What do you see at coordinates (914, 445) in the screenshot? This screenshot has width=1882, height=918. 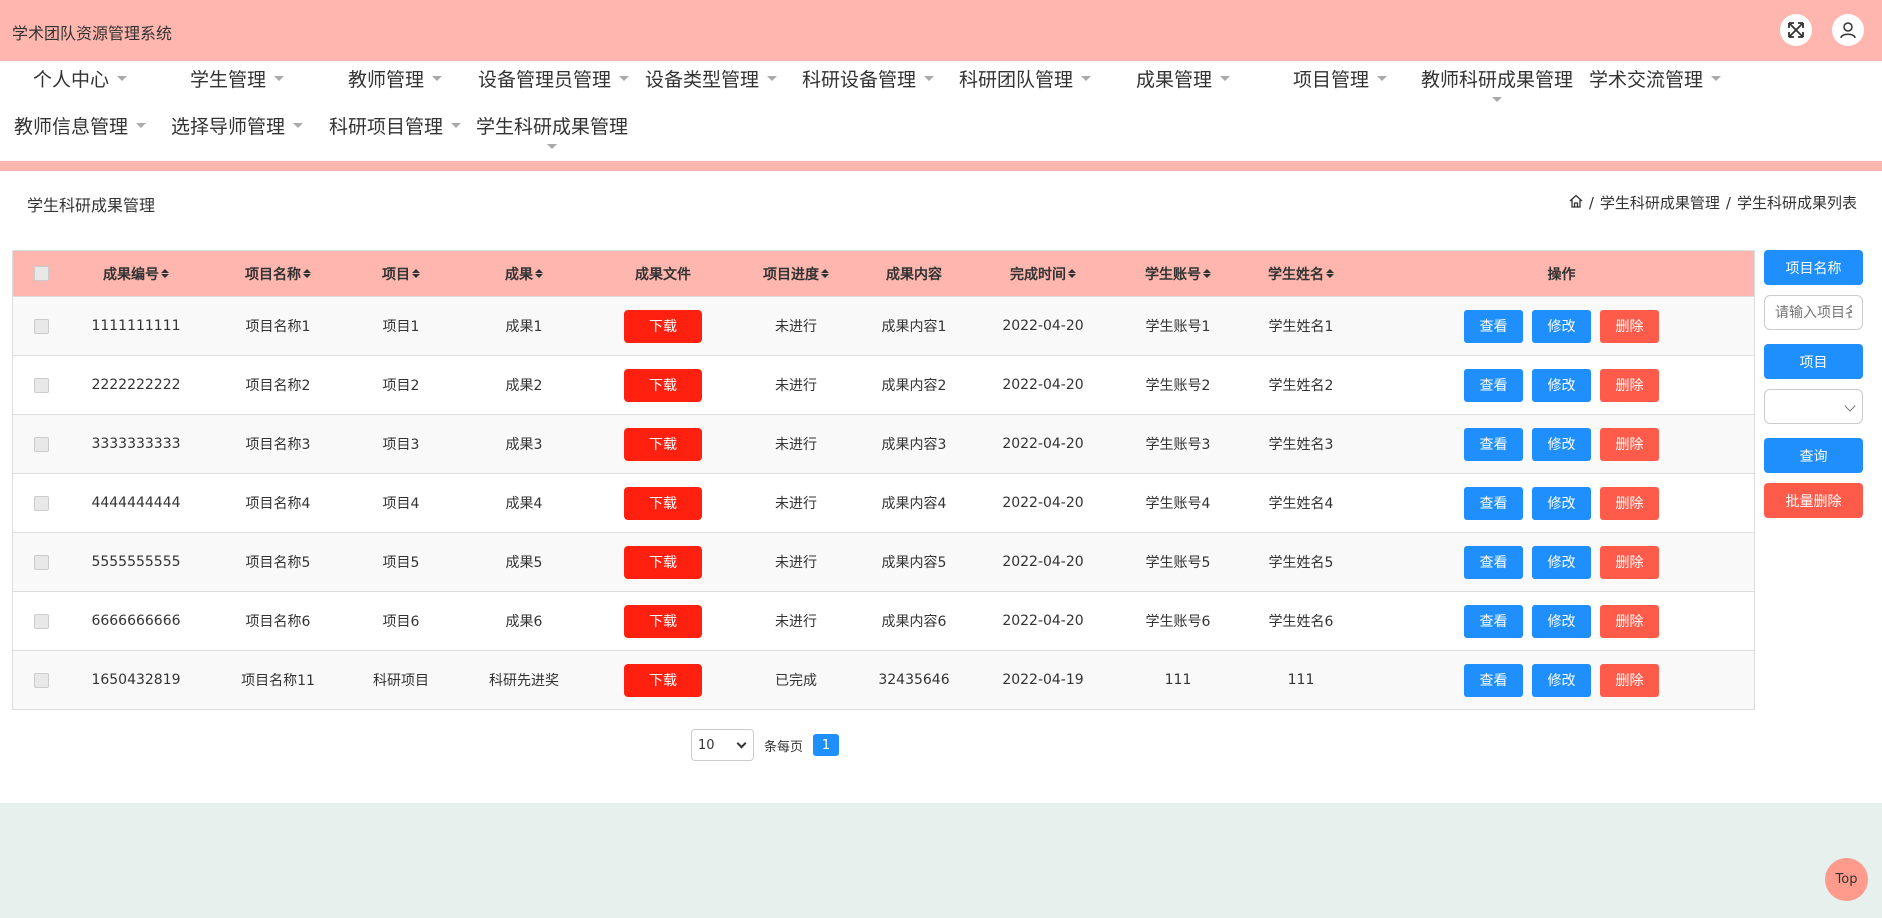 I see `table-cell: 成果内容3` at bounding box center [914, 445].